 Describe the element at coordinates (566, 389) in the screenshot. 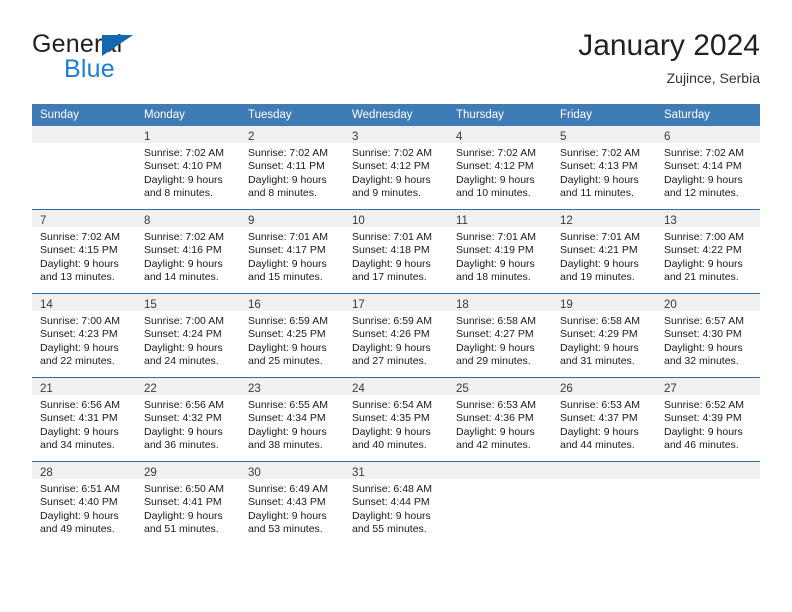

I see `day-number: 26` at that location.